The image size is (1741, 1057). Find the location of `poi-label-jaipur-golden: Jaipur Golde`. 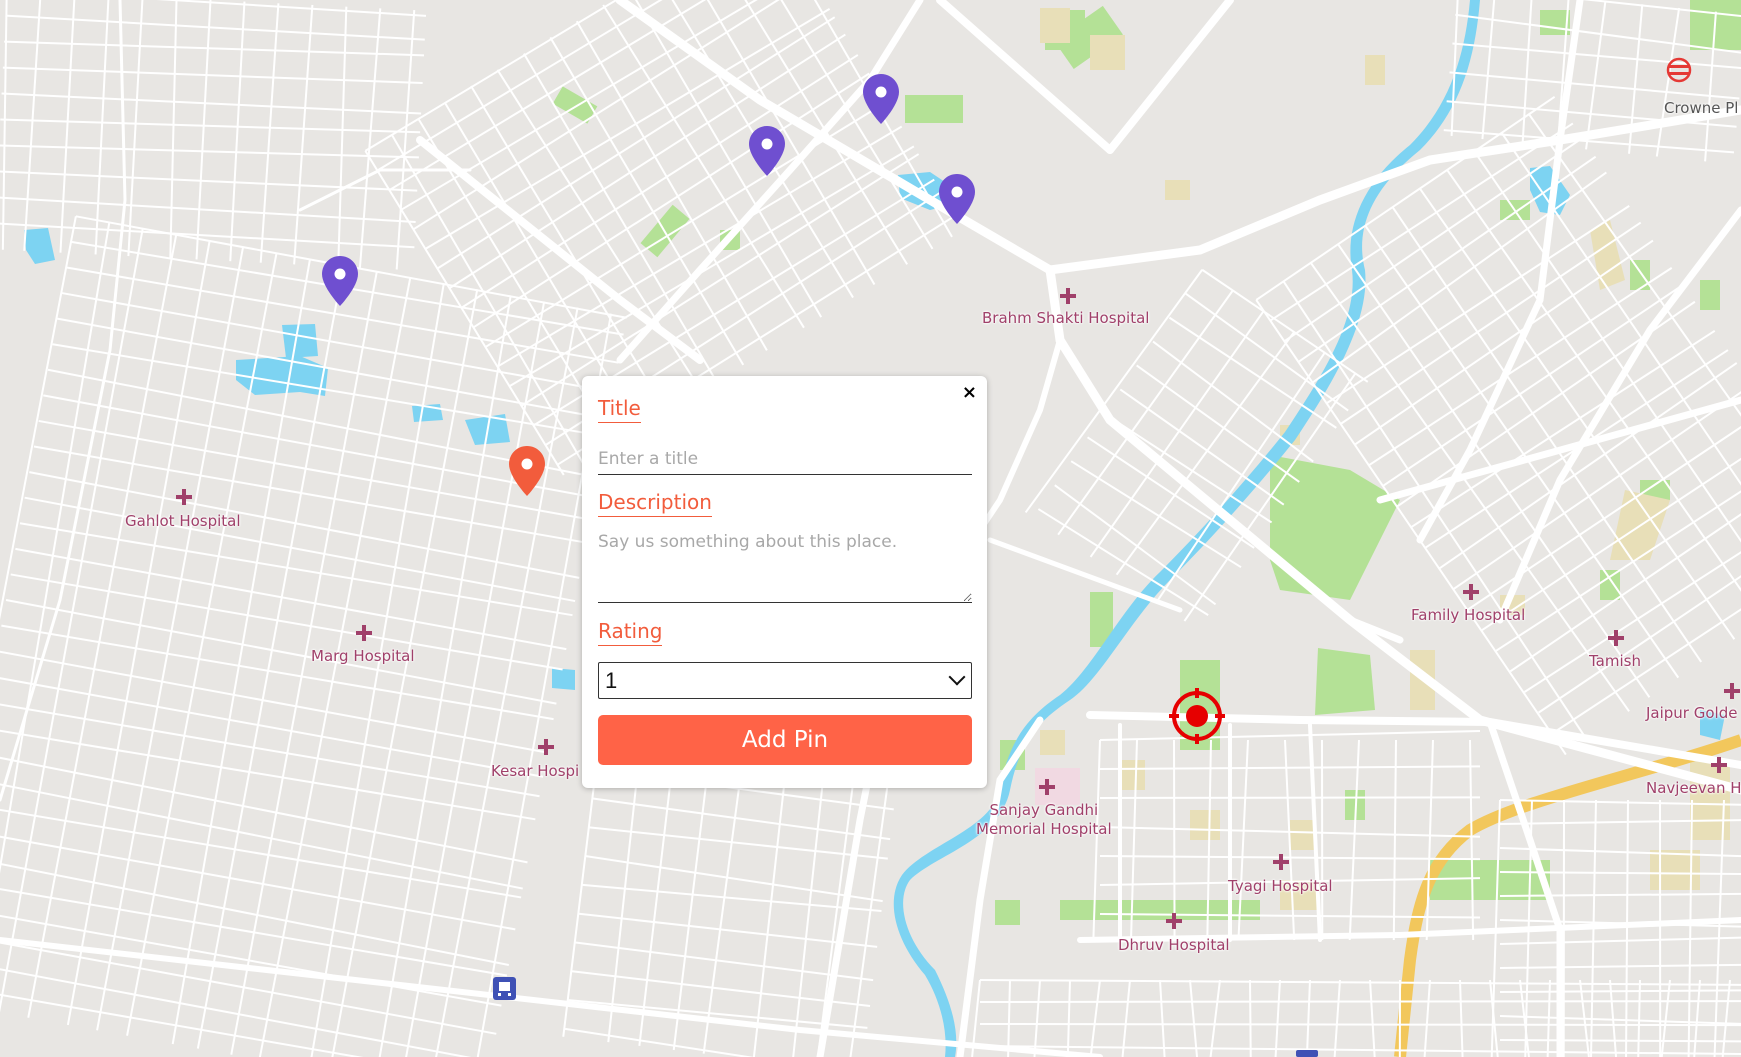

poi-label-jaipur-golden: Jaipur Golde is located at coordinates (1691, 713).